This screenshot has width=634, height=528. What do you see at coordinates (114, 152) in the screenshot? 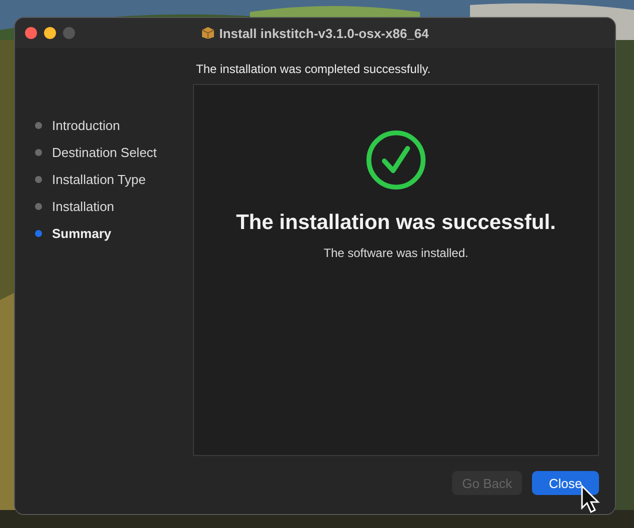
I see `sidebar-step: Destination Select` at bounding box center [114, 152].